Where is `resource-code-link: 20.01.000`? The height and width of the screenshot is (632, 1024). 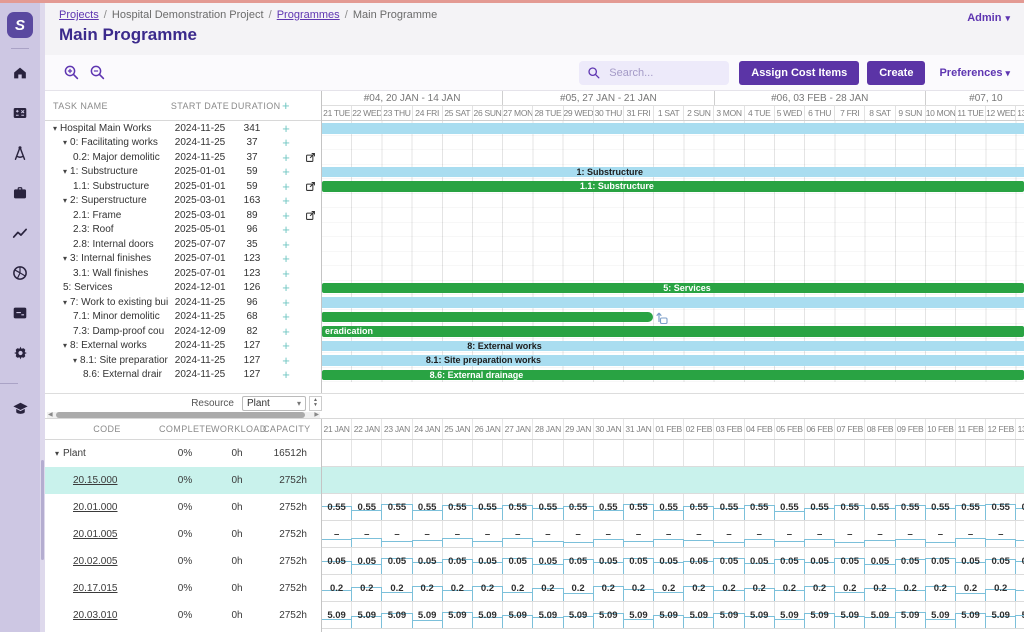 resource-code-link: 20.01.000 is located at coordinates (95, 507).